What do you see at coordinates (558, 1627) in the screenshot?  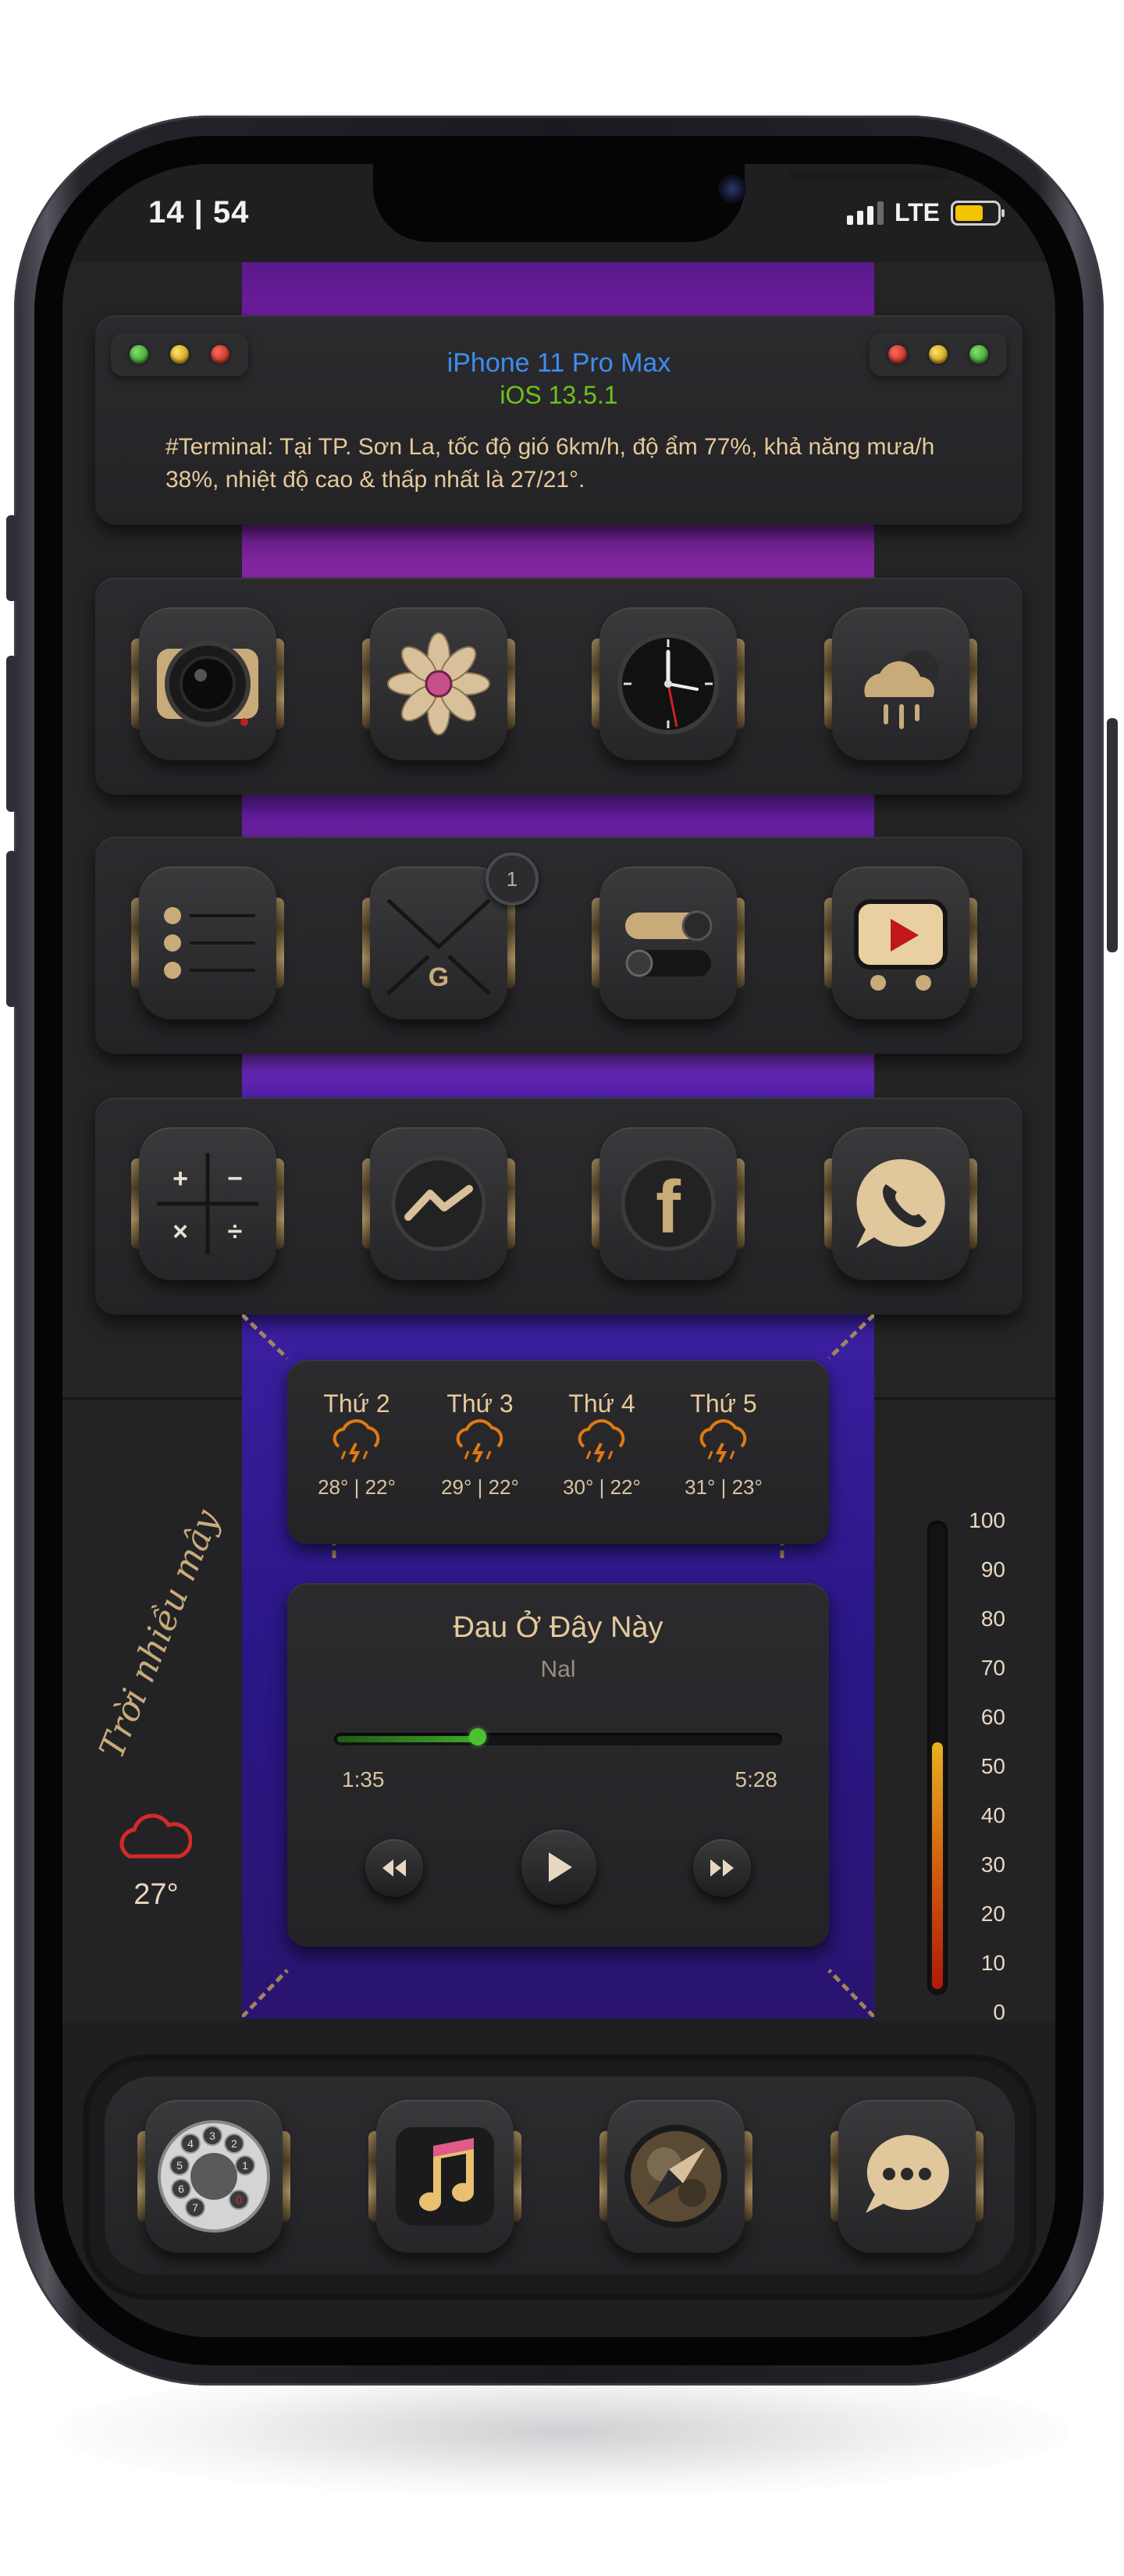 I see `song-title: Đau Ở Đây Này` at bounding box center [558, 1627].